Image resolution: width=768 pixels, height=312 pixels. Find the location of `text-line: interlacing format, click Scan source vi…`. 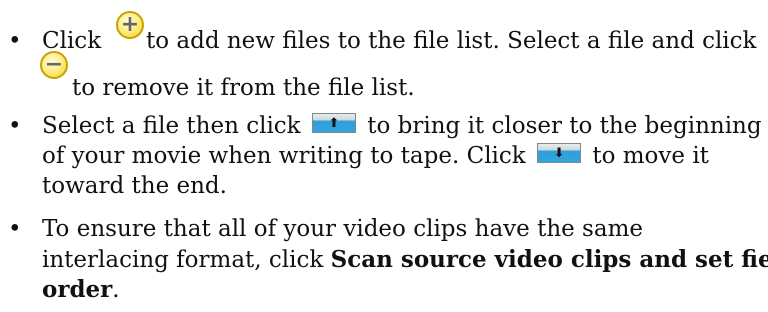

text-line: interlacing format, click Scan source vi… is located at coordinates (405, 259).